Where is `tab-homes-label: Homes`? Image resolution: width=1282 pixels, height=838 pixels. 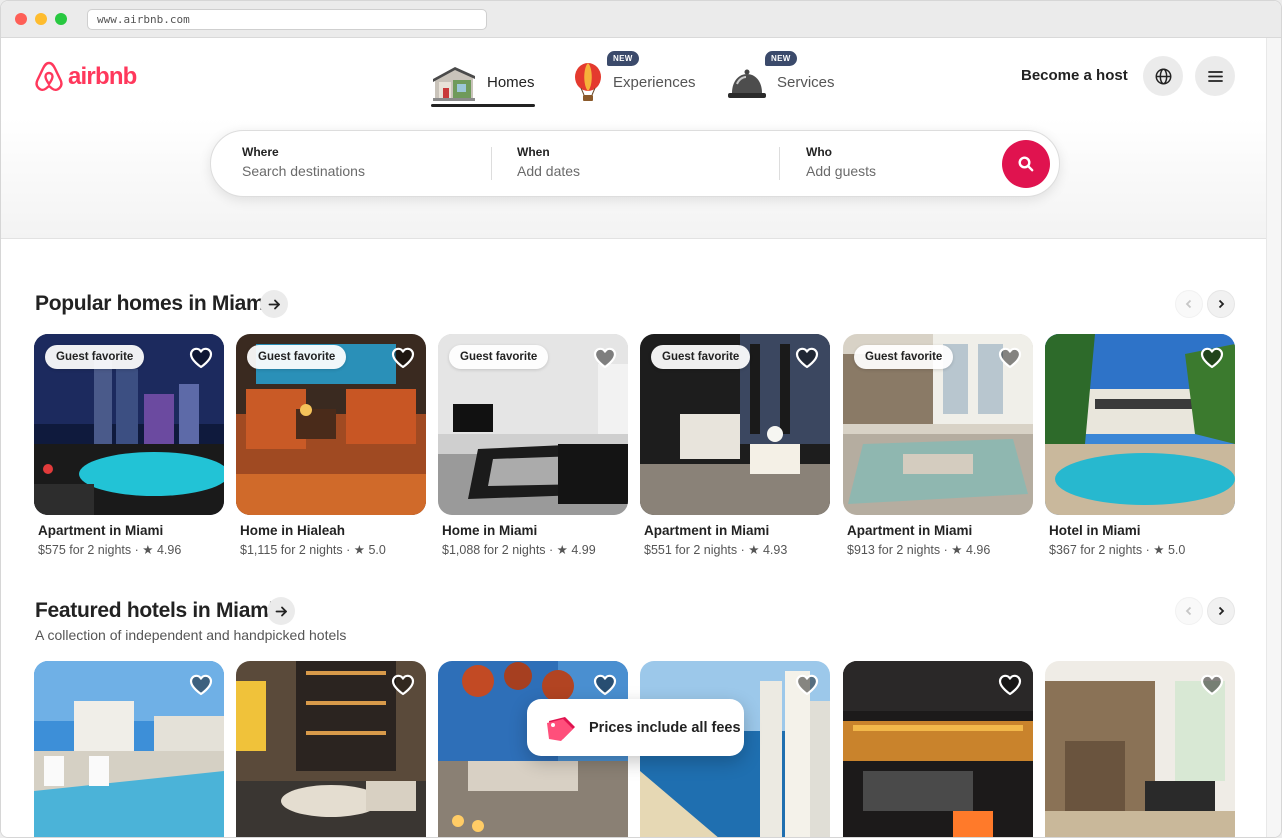
tab-homes-label: Homes is located at coordinates (511, 82).